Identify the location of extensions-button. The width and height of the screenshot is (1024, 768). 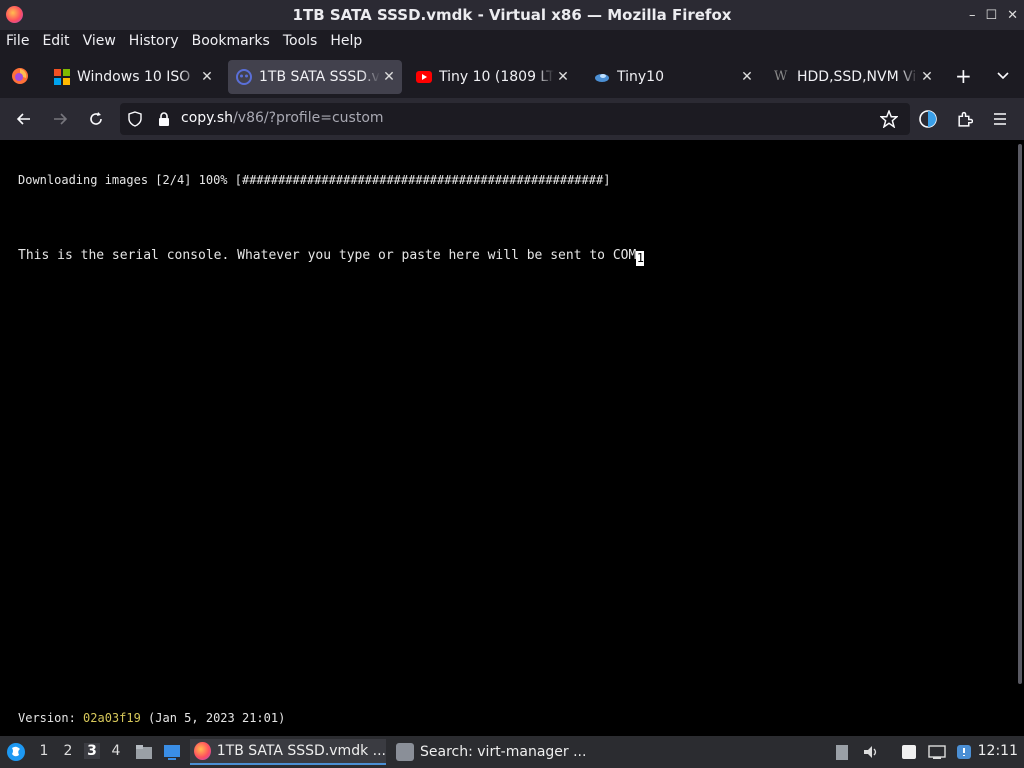
(964, 119).